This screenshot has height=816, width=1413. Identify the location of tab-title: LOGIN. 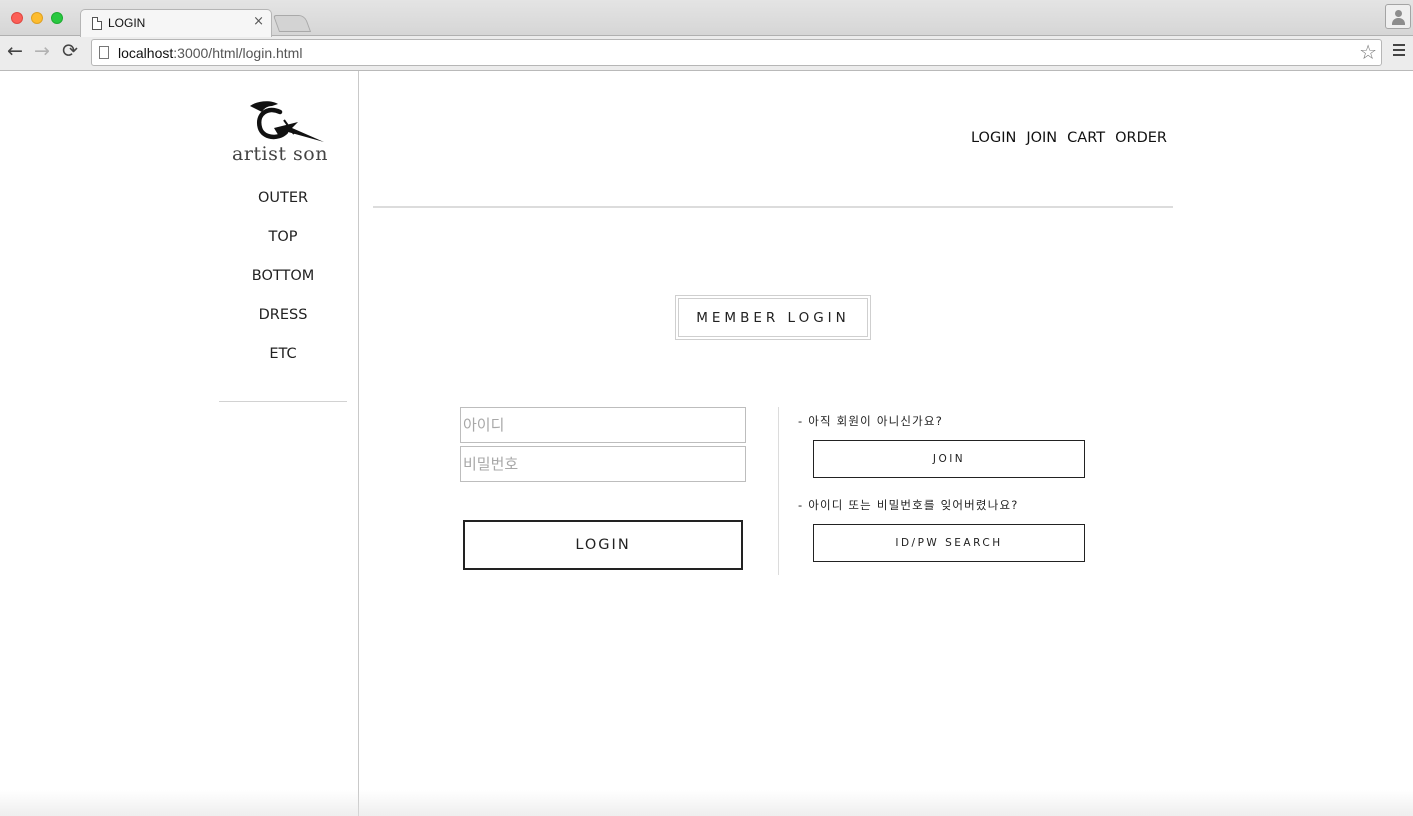
(127, 23).